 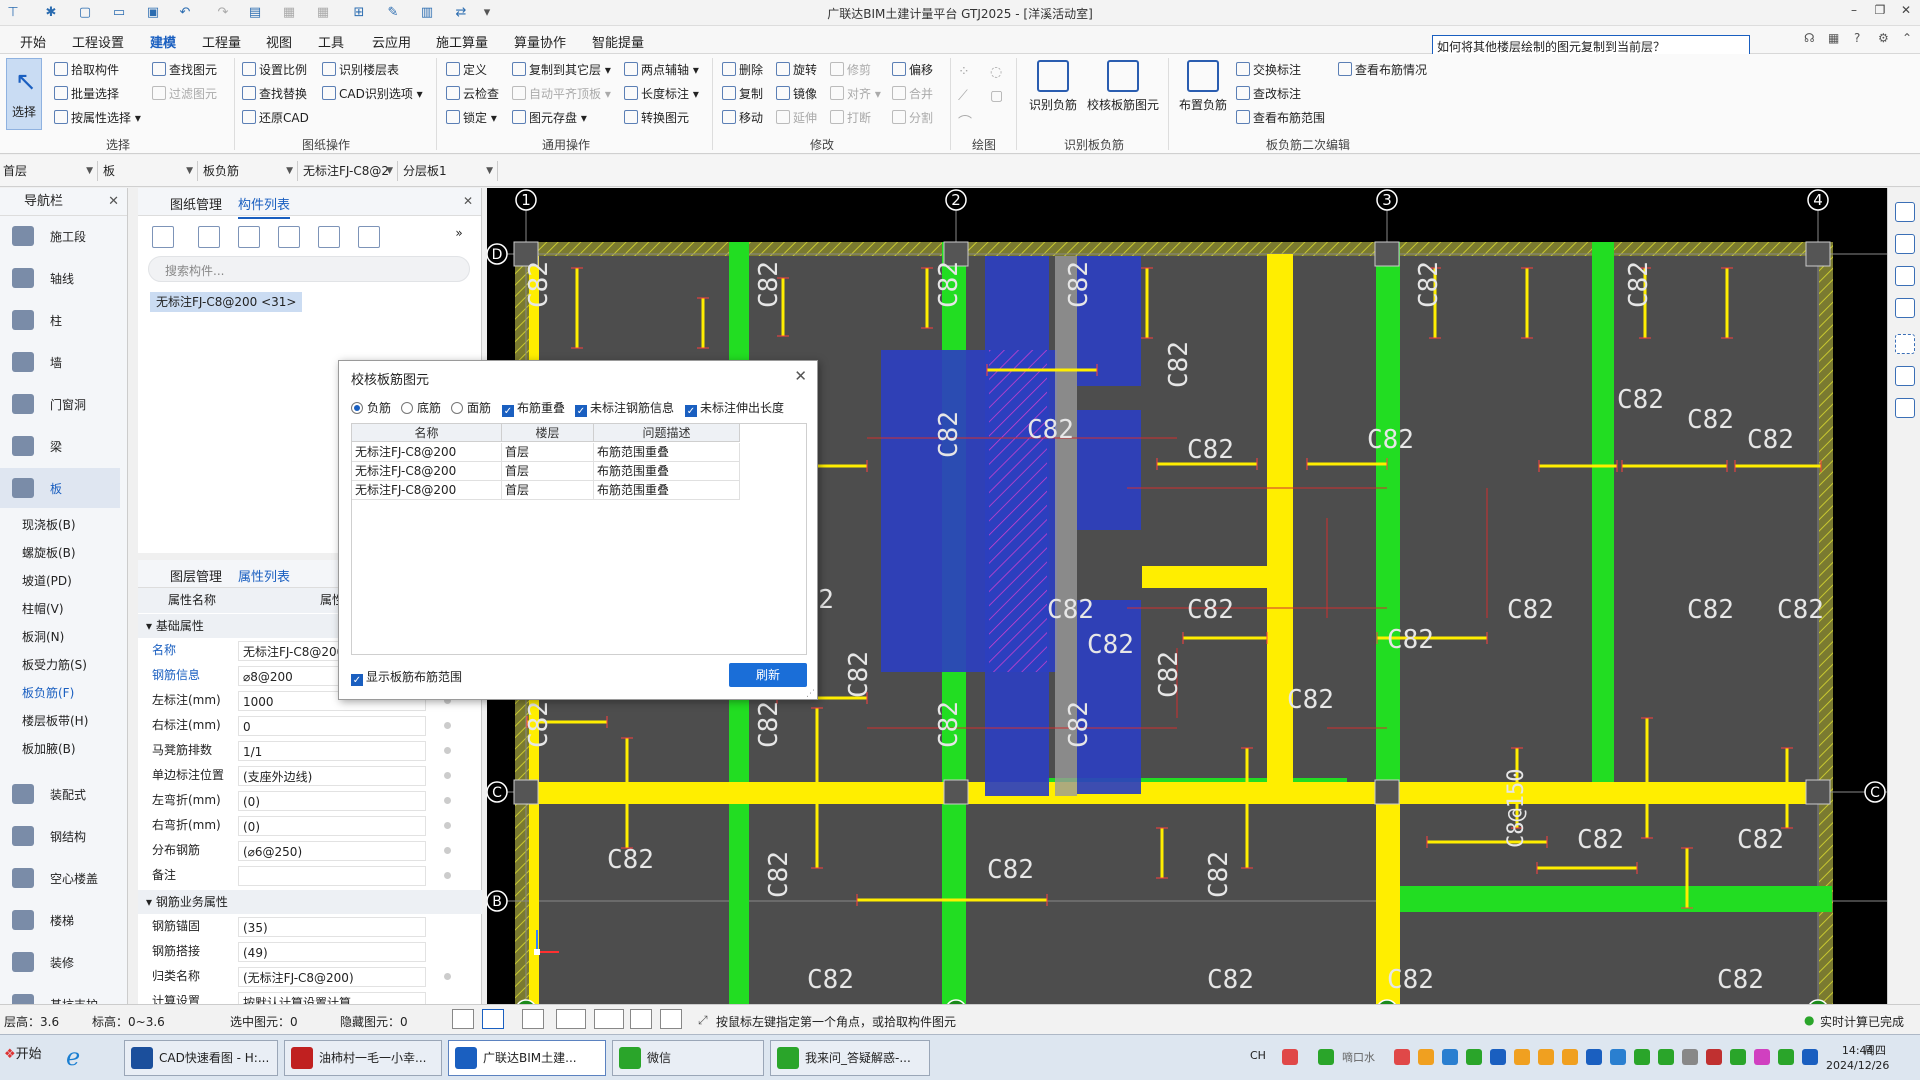 What do you see at coordinates (98, 41) in the screenshot?
I see `menu-project-settings: 工程设置` at bounding box center [98, 41].